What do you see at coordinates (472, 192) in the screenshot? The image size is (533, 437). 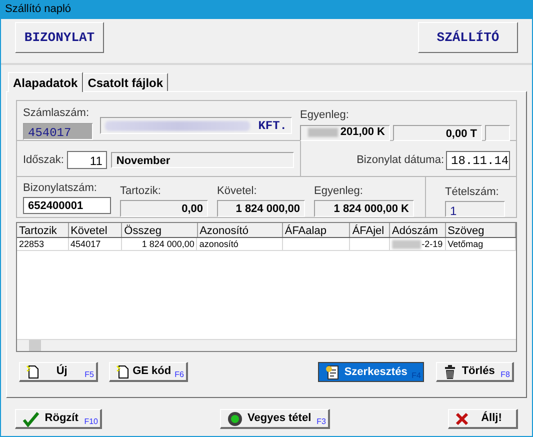 I see `field-label: Tételszám:` at bounding box center [472, 192].